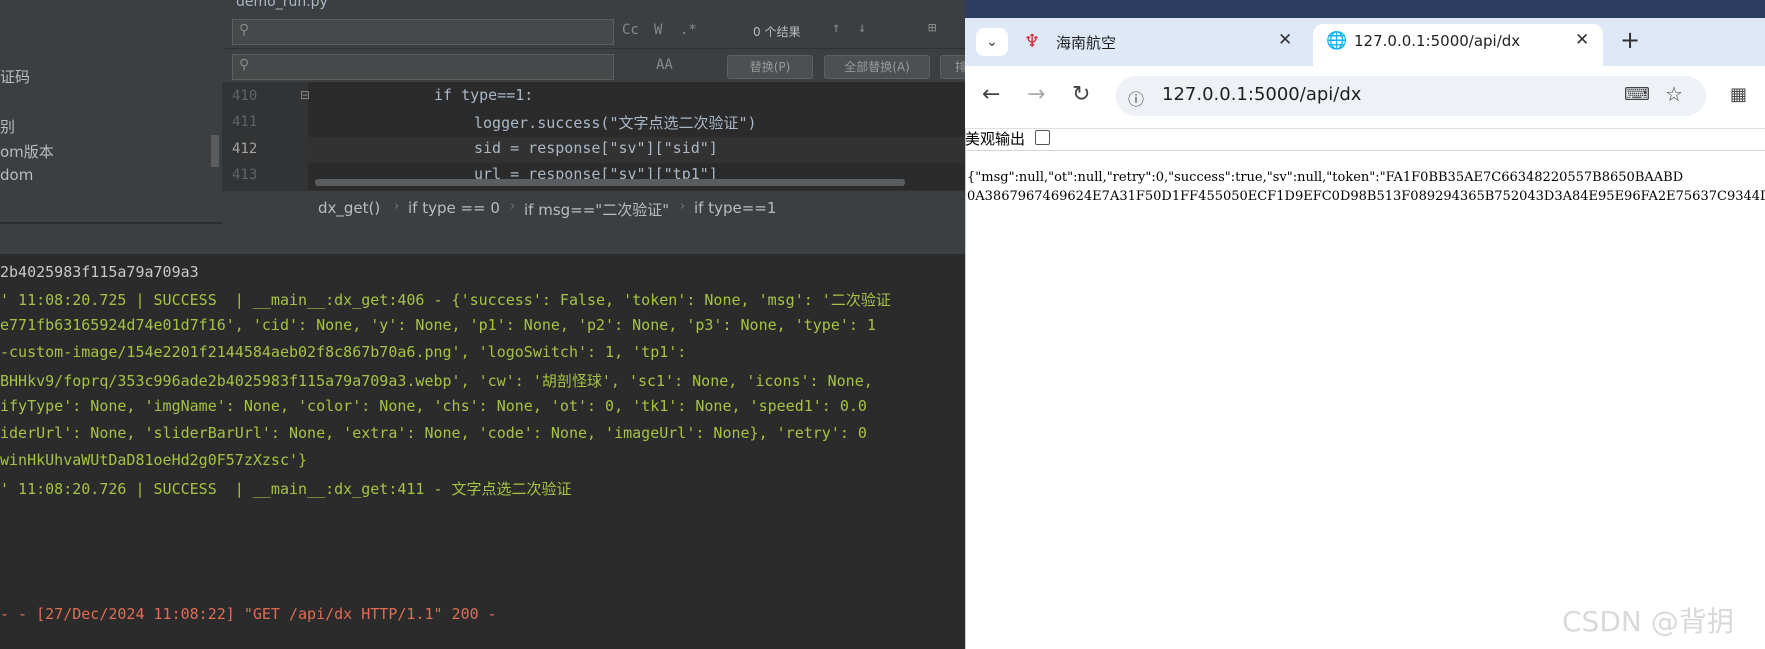  Describe the element at coordinates (770, 67) in the screenshot. I see `replace-button: 替换(P)` at that location.